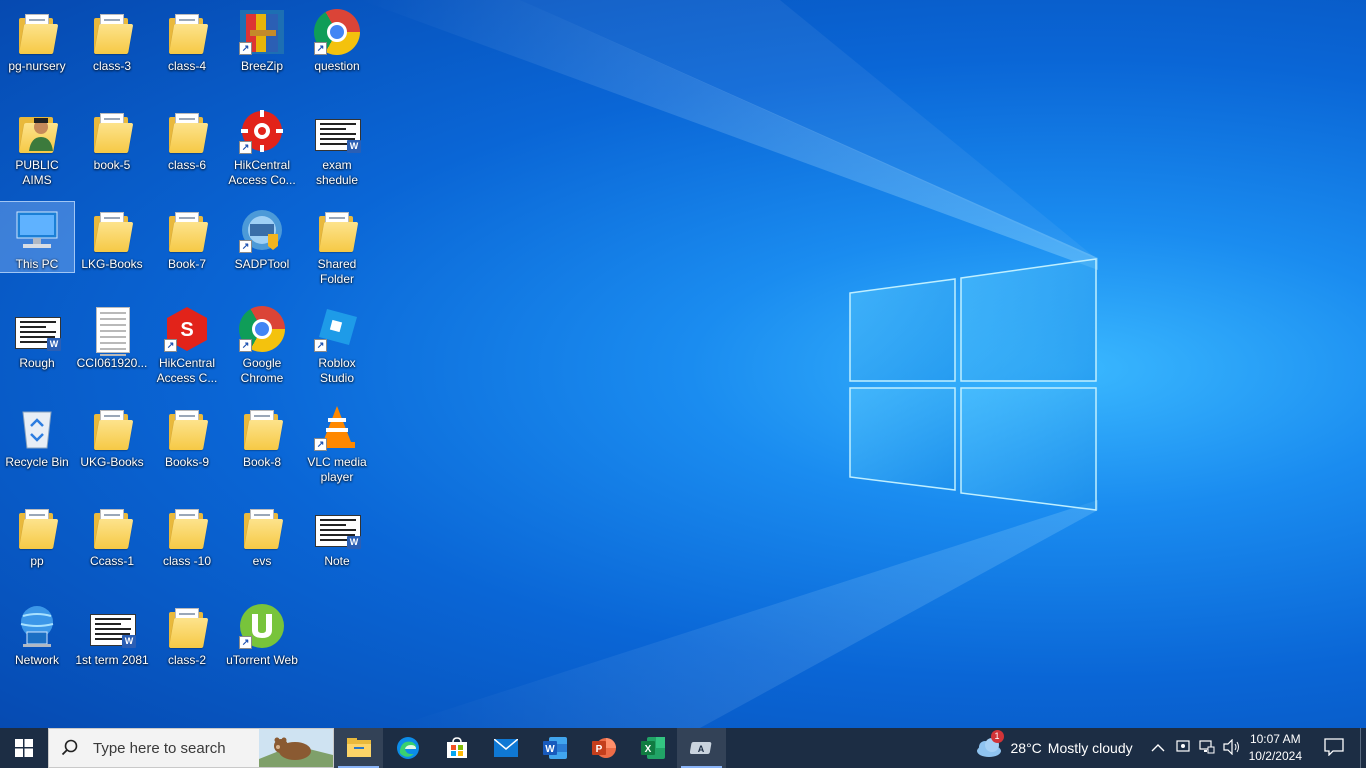 The width and height of the screenshot is (1366, 768). Describe the element at coordinates (37, 264) in the screenshot. I see `desktop-icon-label: This PC` at that location.